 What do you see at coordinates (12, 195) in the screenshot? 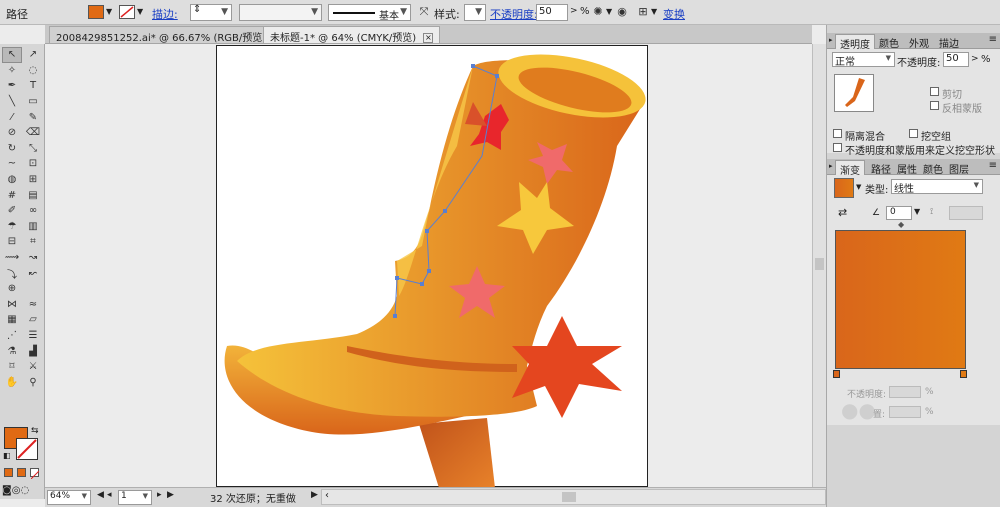
I see `mesh-icon: #` at bounding box center [12, 195].